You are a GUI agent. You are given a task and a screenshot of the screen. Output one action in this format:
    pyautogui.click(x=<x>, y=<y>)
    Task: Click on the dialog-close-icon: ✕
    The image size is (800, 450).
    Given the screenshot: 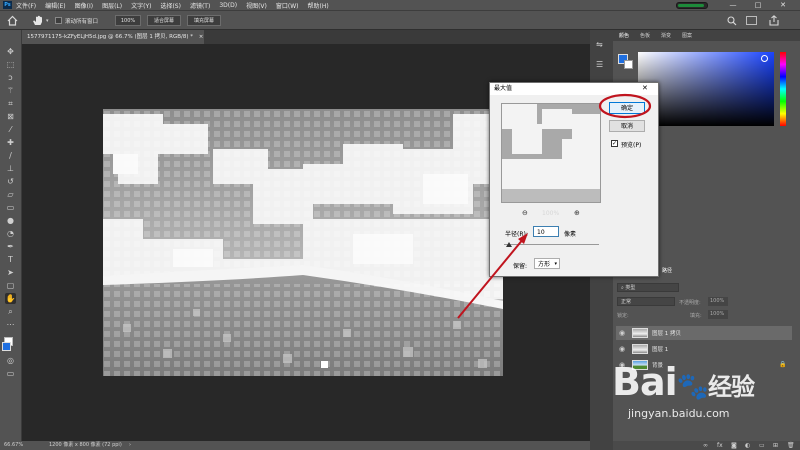 What is the action you would take?
    pyautogui.click(x=645, y=88)
    